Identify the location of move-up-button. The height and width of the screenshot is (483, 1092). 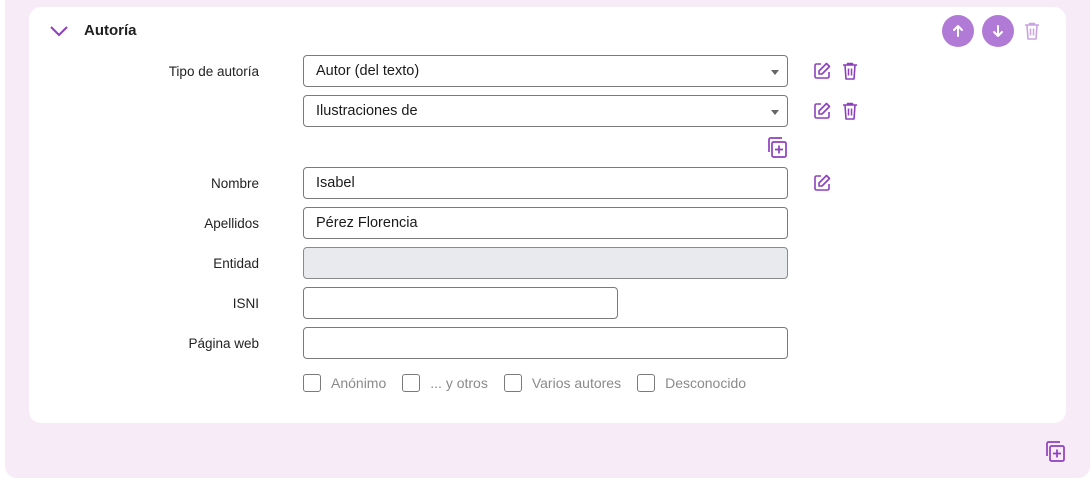
(958, 31).